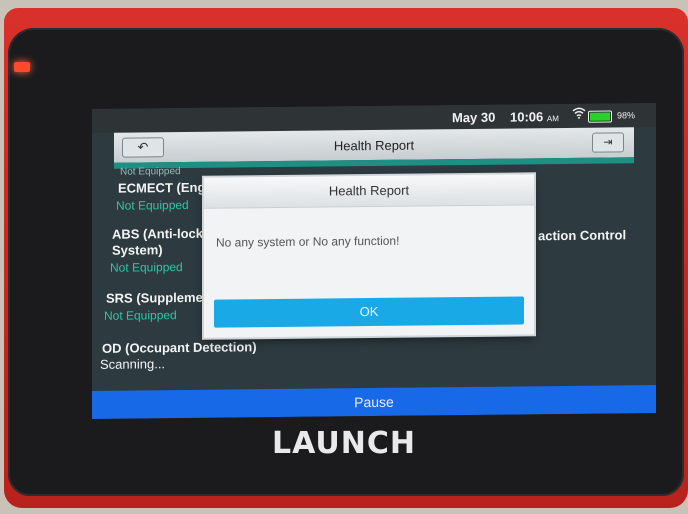  Describe the element at coordinates (164, 234) in the screenshot. I see `system-name: ABS (Anti-lock B` at that location.